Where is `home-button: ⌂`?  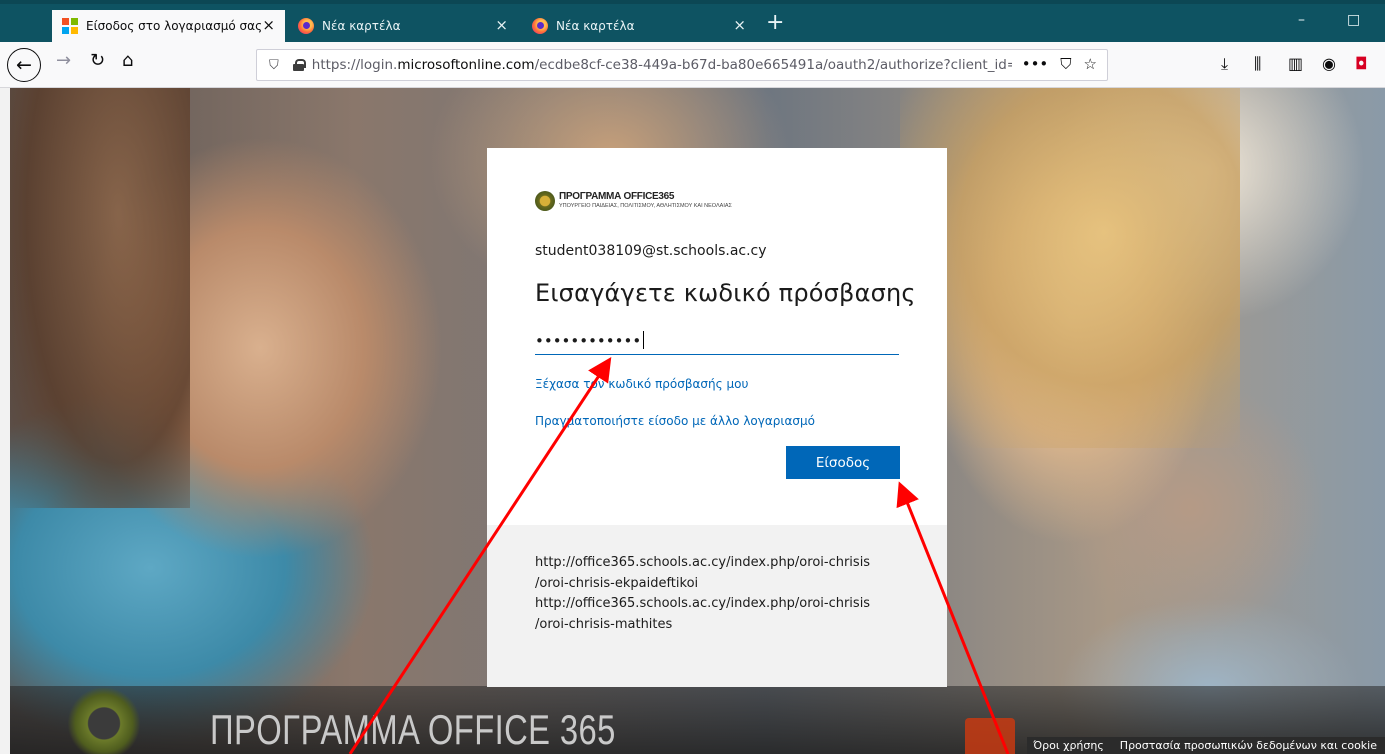 home-button: ⌂ is located at coordinates (127, 60).